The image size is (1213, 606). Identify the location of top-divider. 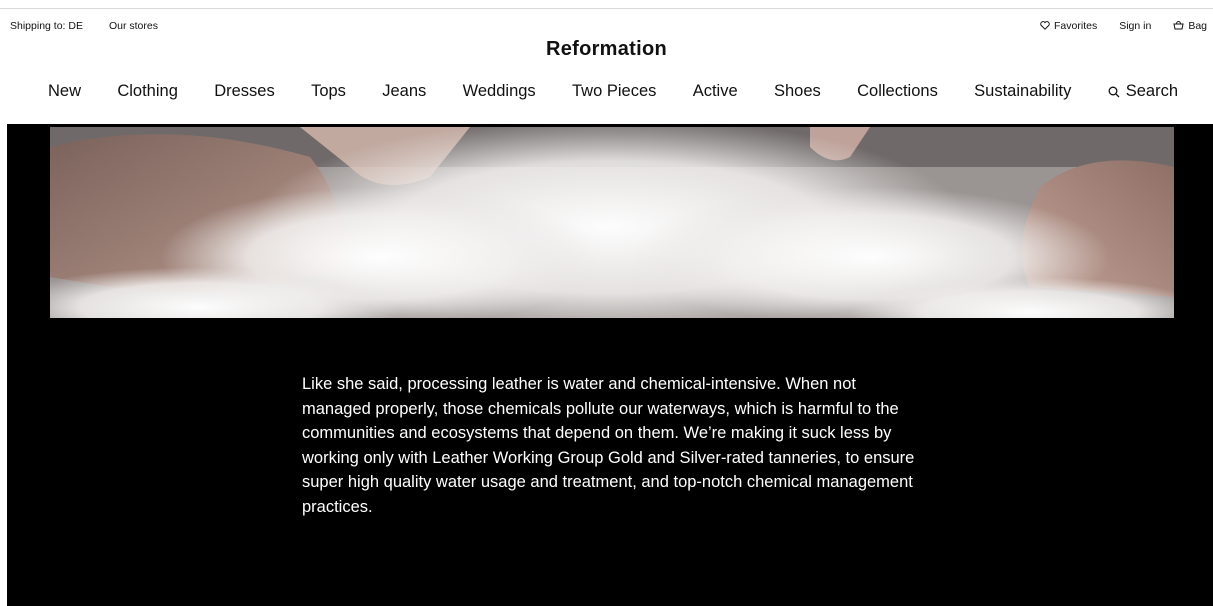
(606, 8).